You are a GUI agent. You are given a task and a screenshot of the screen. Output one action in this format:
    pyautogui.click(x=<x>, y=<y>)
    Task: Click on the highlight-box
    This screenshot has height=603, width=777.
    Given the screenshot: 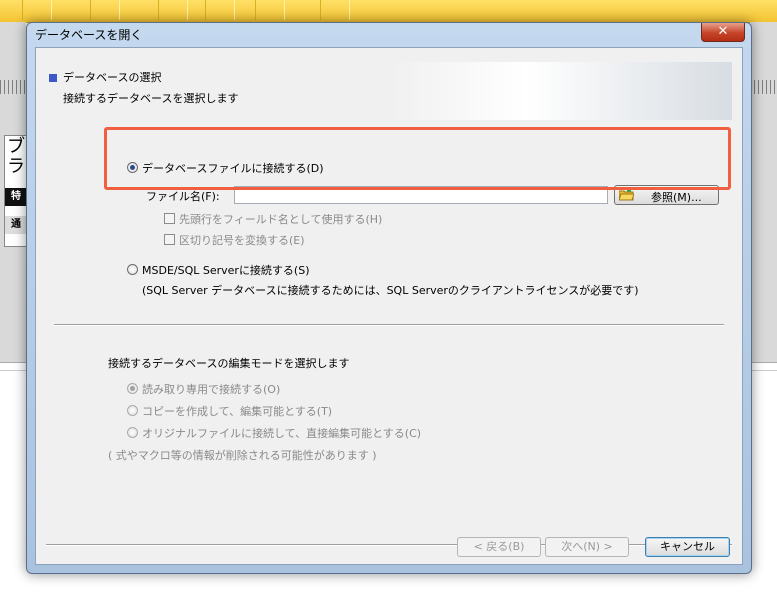 What is the action you would take?
    pyautogui.click(x=417, y=158)
    